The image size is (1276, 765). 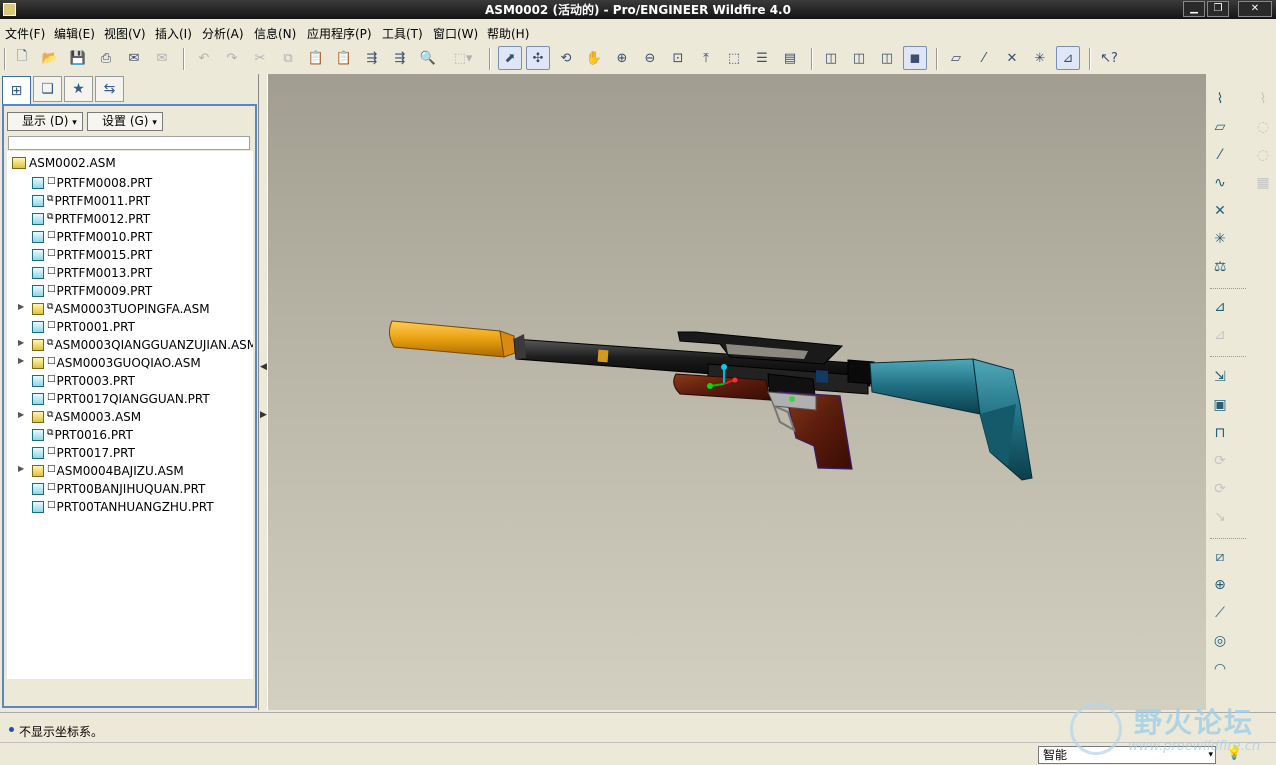 I want to click on sketch-tool-icon: ⌇, so click(x=1220, y=99).